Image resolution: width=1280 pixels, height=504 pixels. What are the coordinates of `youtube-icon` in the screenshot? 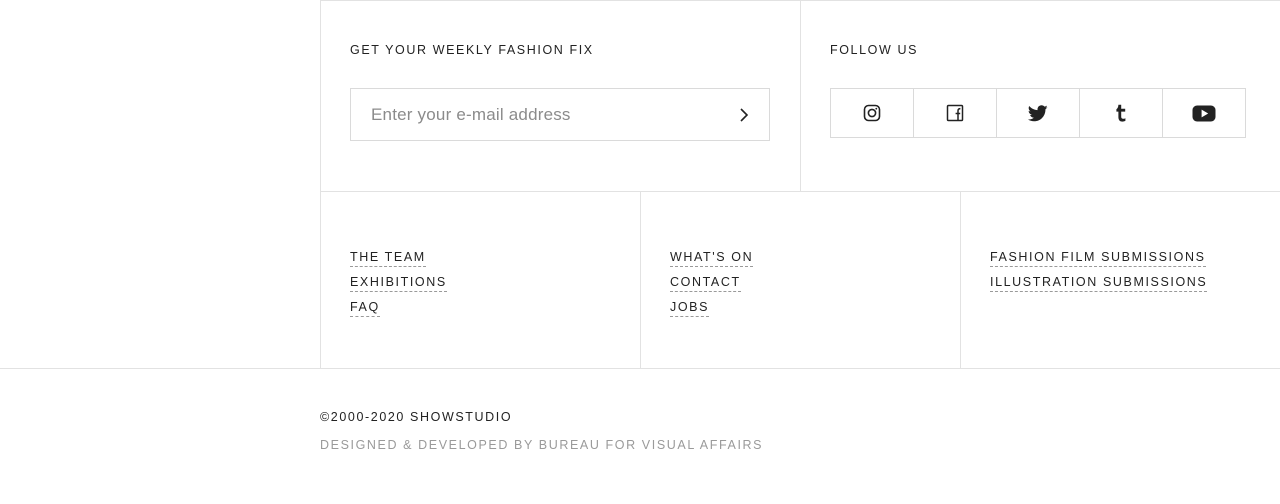 It's located at (1204, 113).